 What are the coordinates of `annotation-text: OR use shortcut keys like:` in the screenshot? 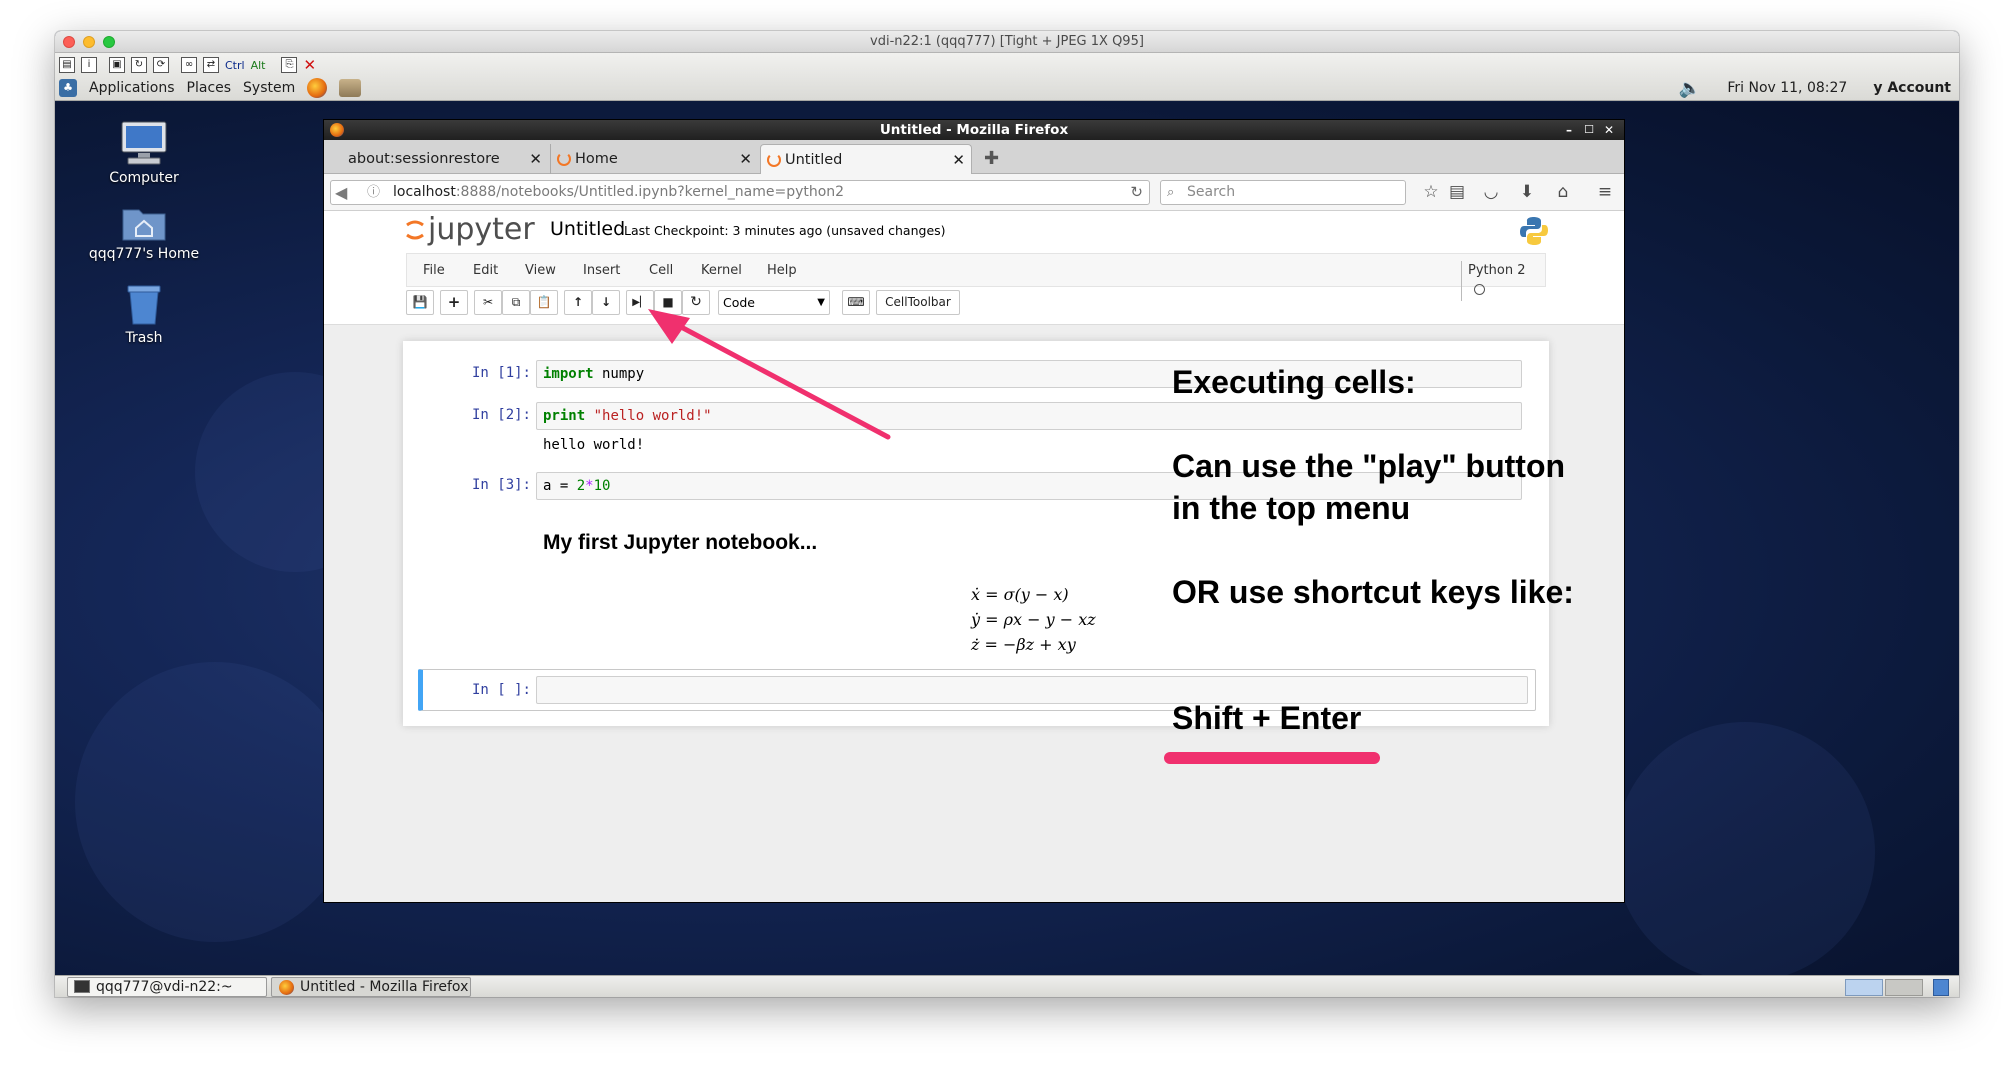 It's located at (1373, 592).